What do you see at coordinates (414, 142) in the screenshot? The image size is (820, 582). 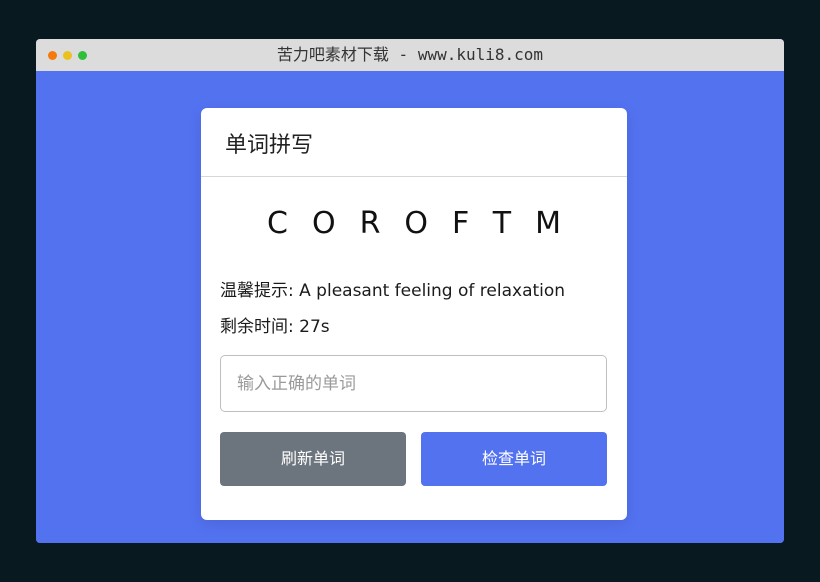 I see `card-header: 单词拼写` at bounding box center [414, 142].